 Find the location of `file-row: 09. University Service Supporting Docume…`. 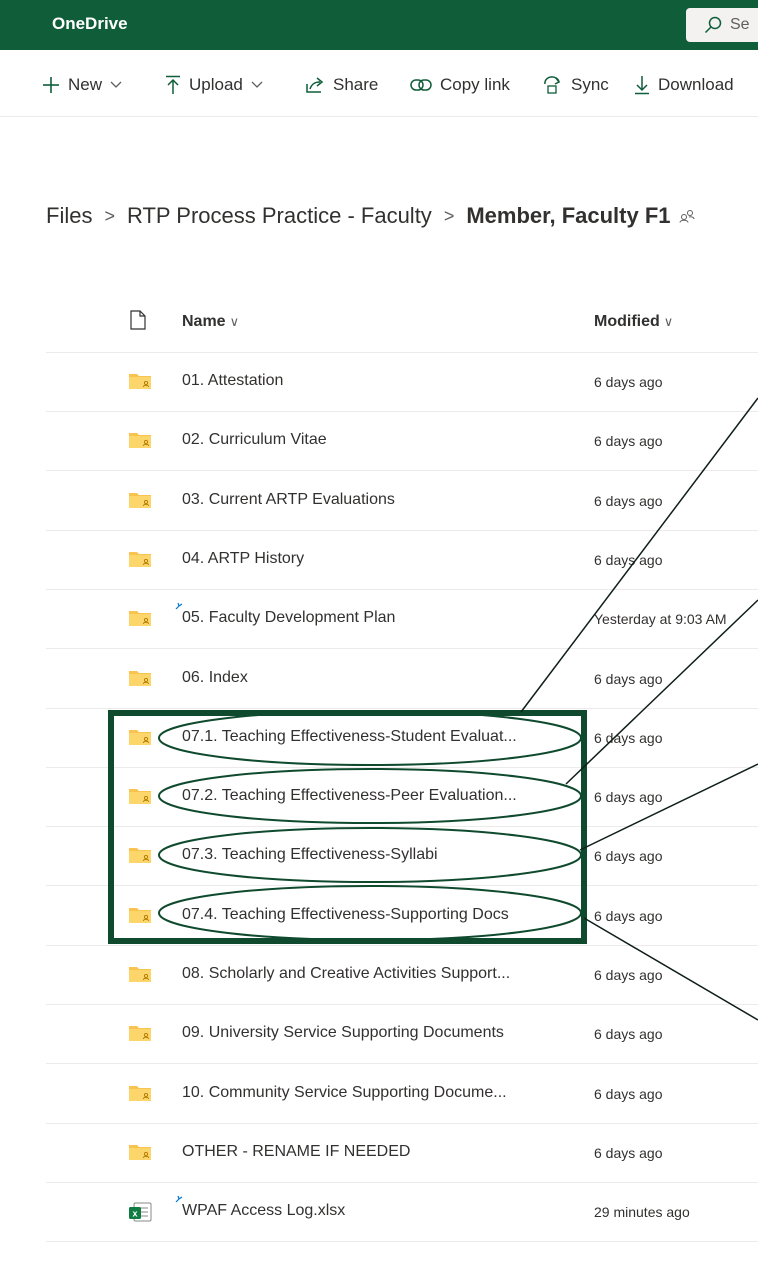

file-row: 09. University Service Supporting Docume… is located at coordinates (402, 1034).